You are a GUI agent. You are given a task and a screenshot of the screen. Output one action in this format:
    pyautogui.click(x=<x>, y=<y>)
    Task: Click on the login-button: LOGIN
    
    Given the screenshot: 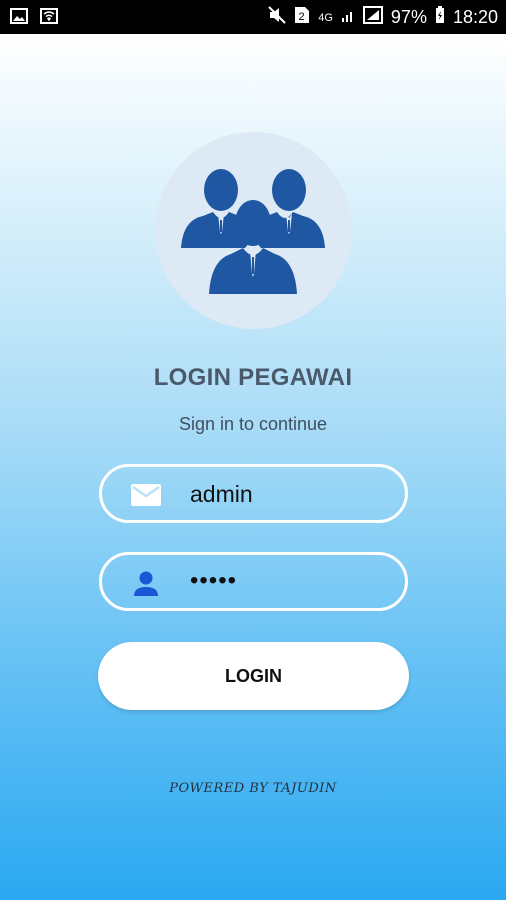 What is the action you would take?
    pyautogui.click(x=253, y=676)
    